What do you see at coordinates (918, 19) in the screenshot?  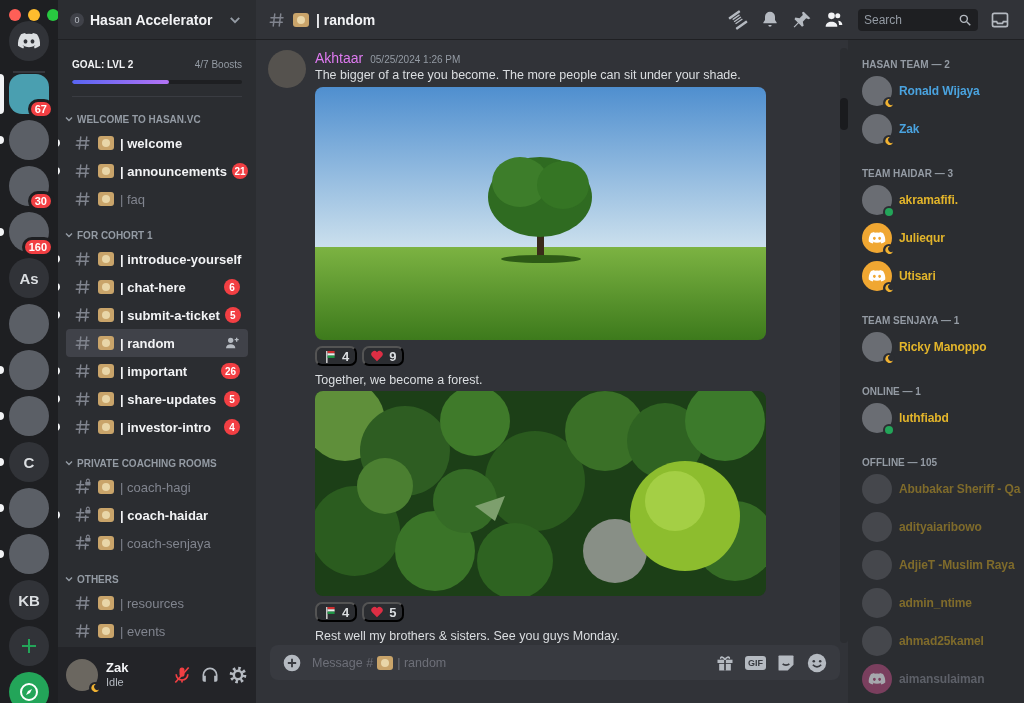 I see `search-field: Search` at bounding box center [918, 19].